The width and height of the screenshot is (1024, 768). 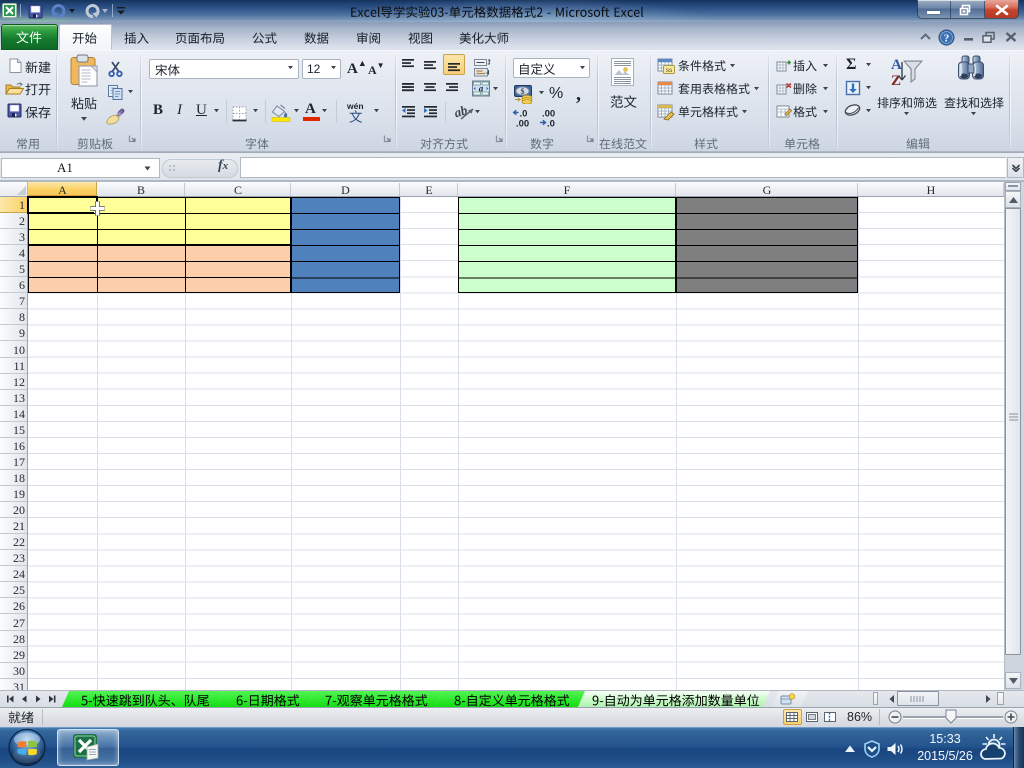 What do you see at coordinates (669, 70) in the screenshot?
I see `svg-text: ss` at bounding box center [669, 70].